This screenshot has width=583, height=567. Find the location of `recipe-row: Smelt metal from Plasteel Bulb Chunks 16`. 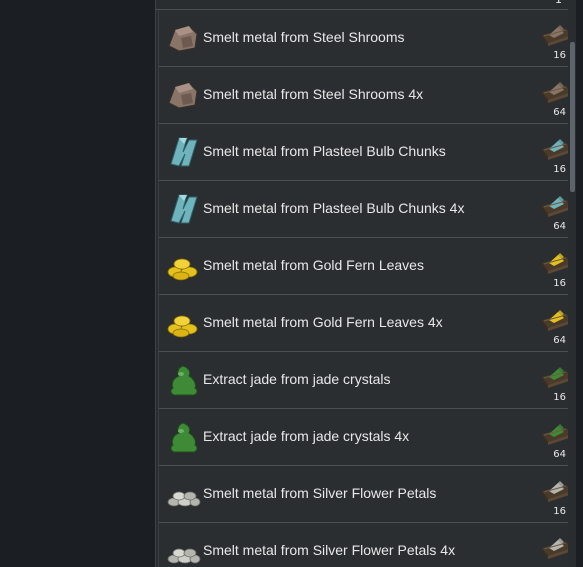

recipe-row: Smelt metal from Plasteel Bulb Chunks 16 is located at coordinates (367, 152).